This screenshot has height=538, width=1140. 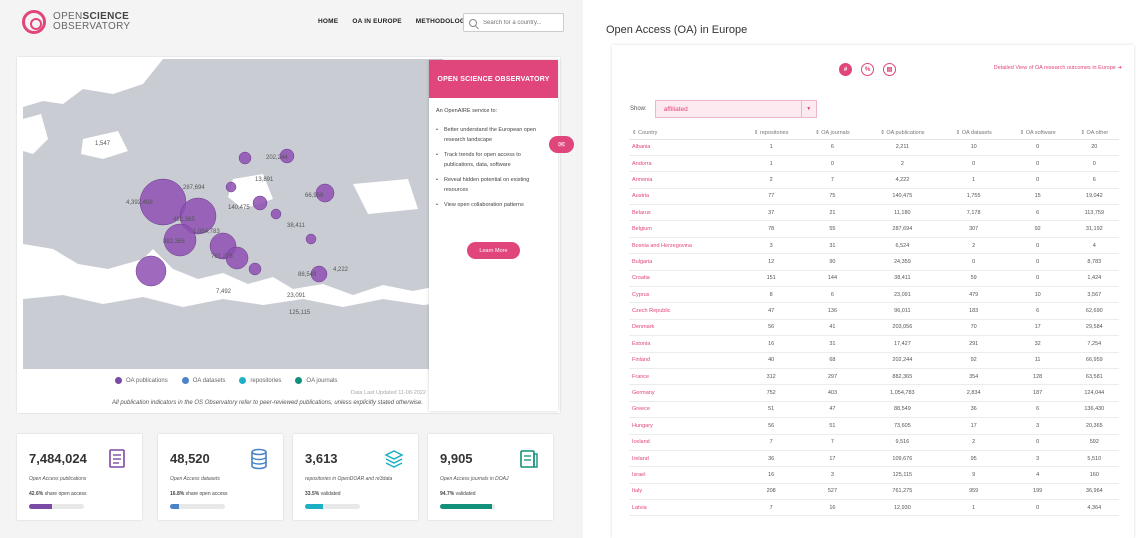 What do you see at coordinates (1094, 262) in the screenshot?
I see `table-cell: 8,783` at bounding box center [1094, 262].